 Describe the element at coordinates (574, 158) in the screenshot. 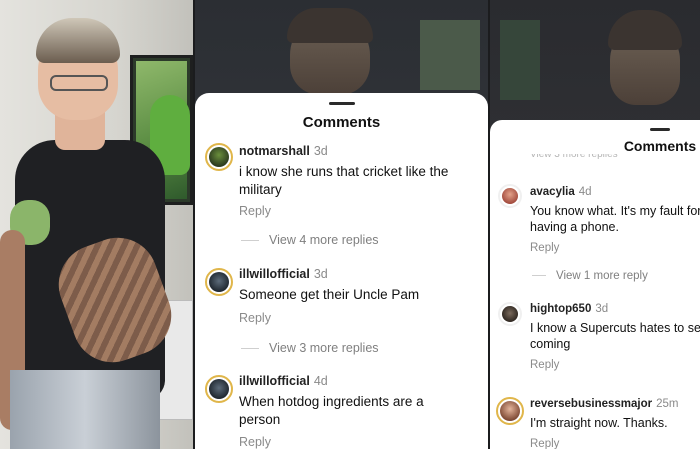

I see `view-more-replies-cutoff: View 3 more replies` at that location.